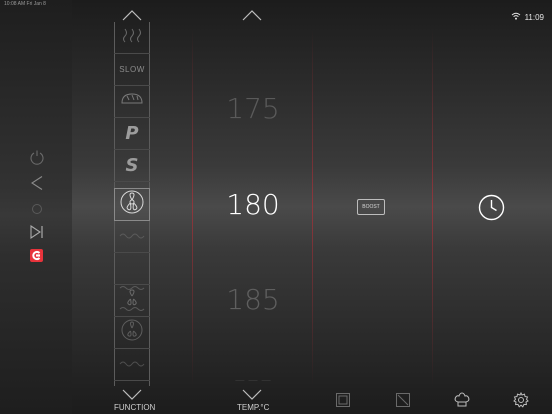 The height and width of the screenshot is (414, 552). I want to click on status-bar-right: 11:09, so click(529, 17).